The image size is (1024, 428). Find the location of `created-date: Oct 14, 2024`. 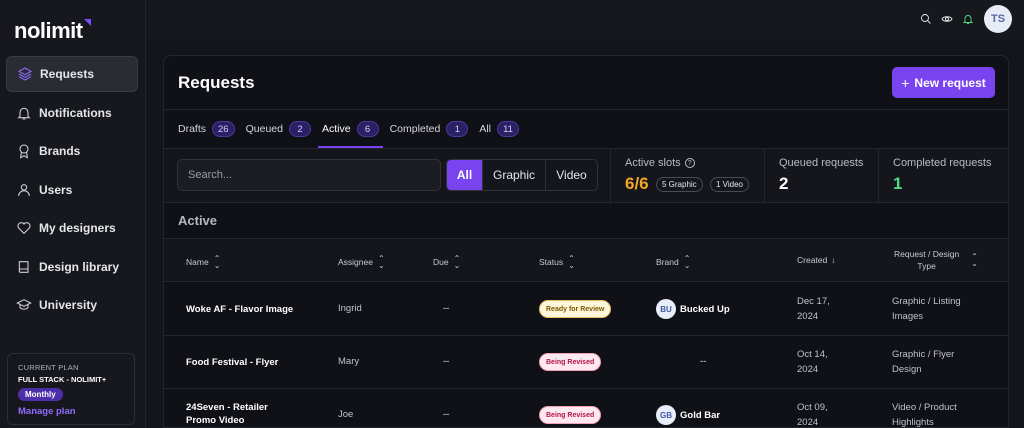

created-date: Oct 14, 2024 is located at coordinates (812, 362).